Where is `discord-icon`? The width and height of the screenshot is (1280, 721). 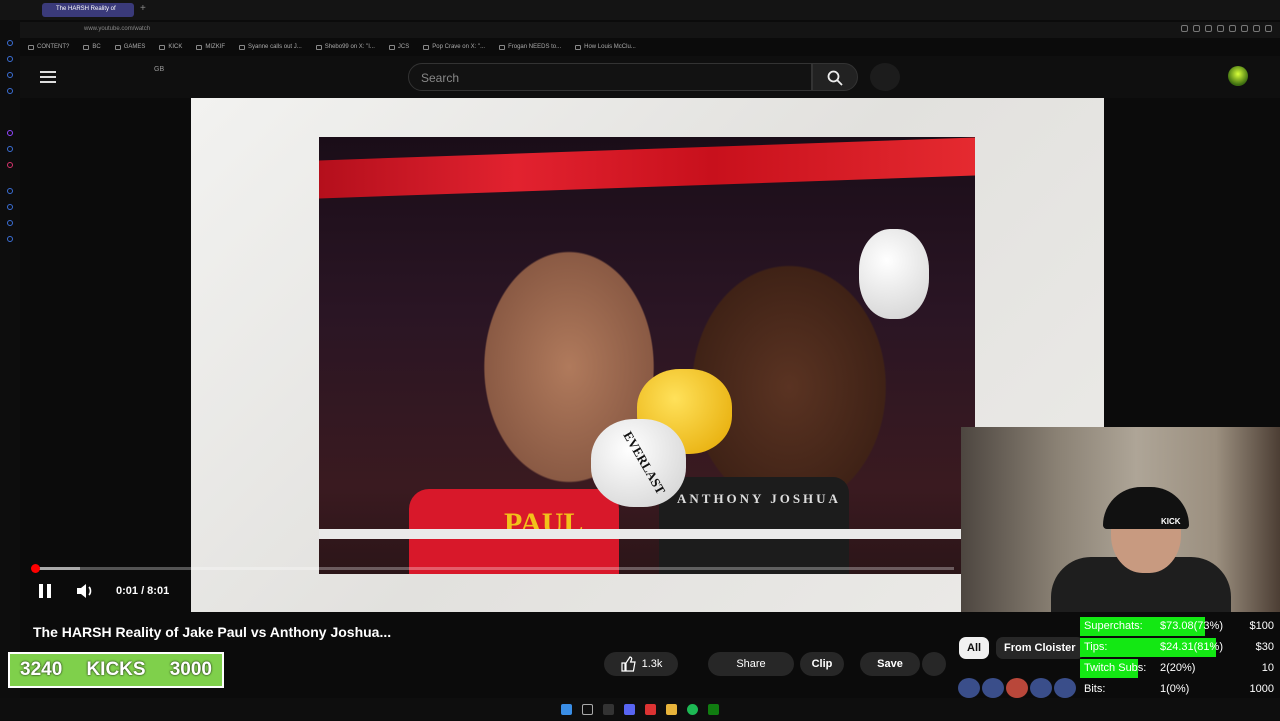
discord-icon is located at coordinates (629, 709).